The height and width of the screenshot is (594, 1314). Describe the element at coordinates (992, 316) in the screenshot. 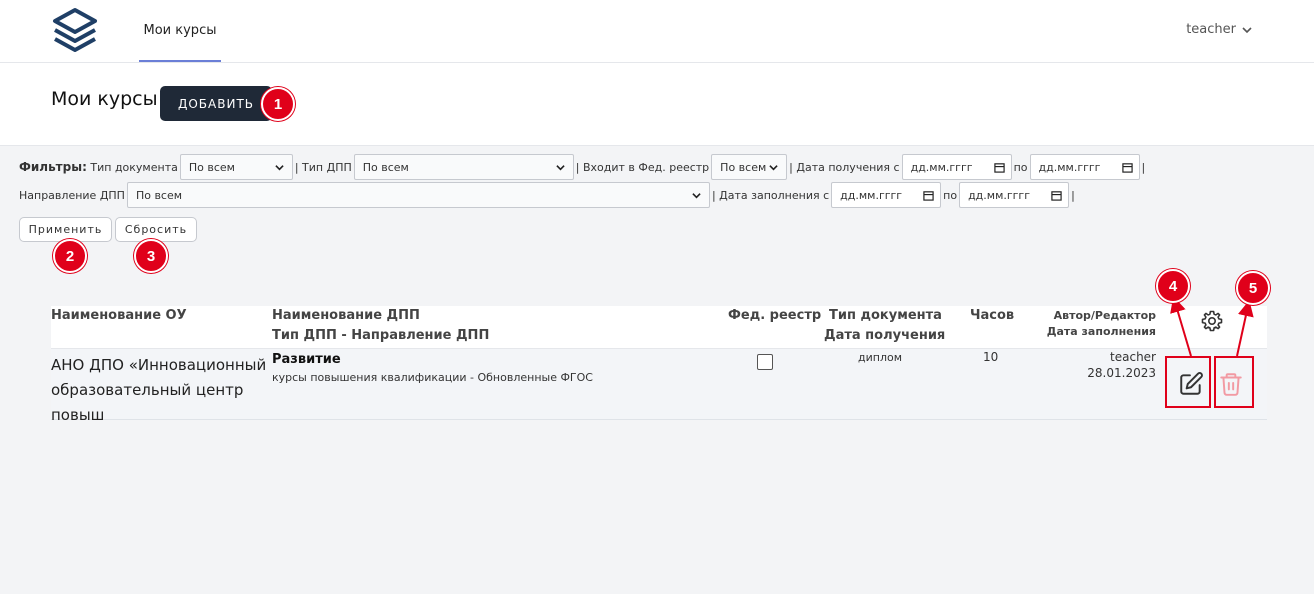

I see `col-hours: Часов` at that location.